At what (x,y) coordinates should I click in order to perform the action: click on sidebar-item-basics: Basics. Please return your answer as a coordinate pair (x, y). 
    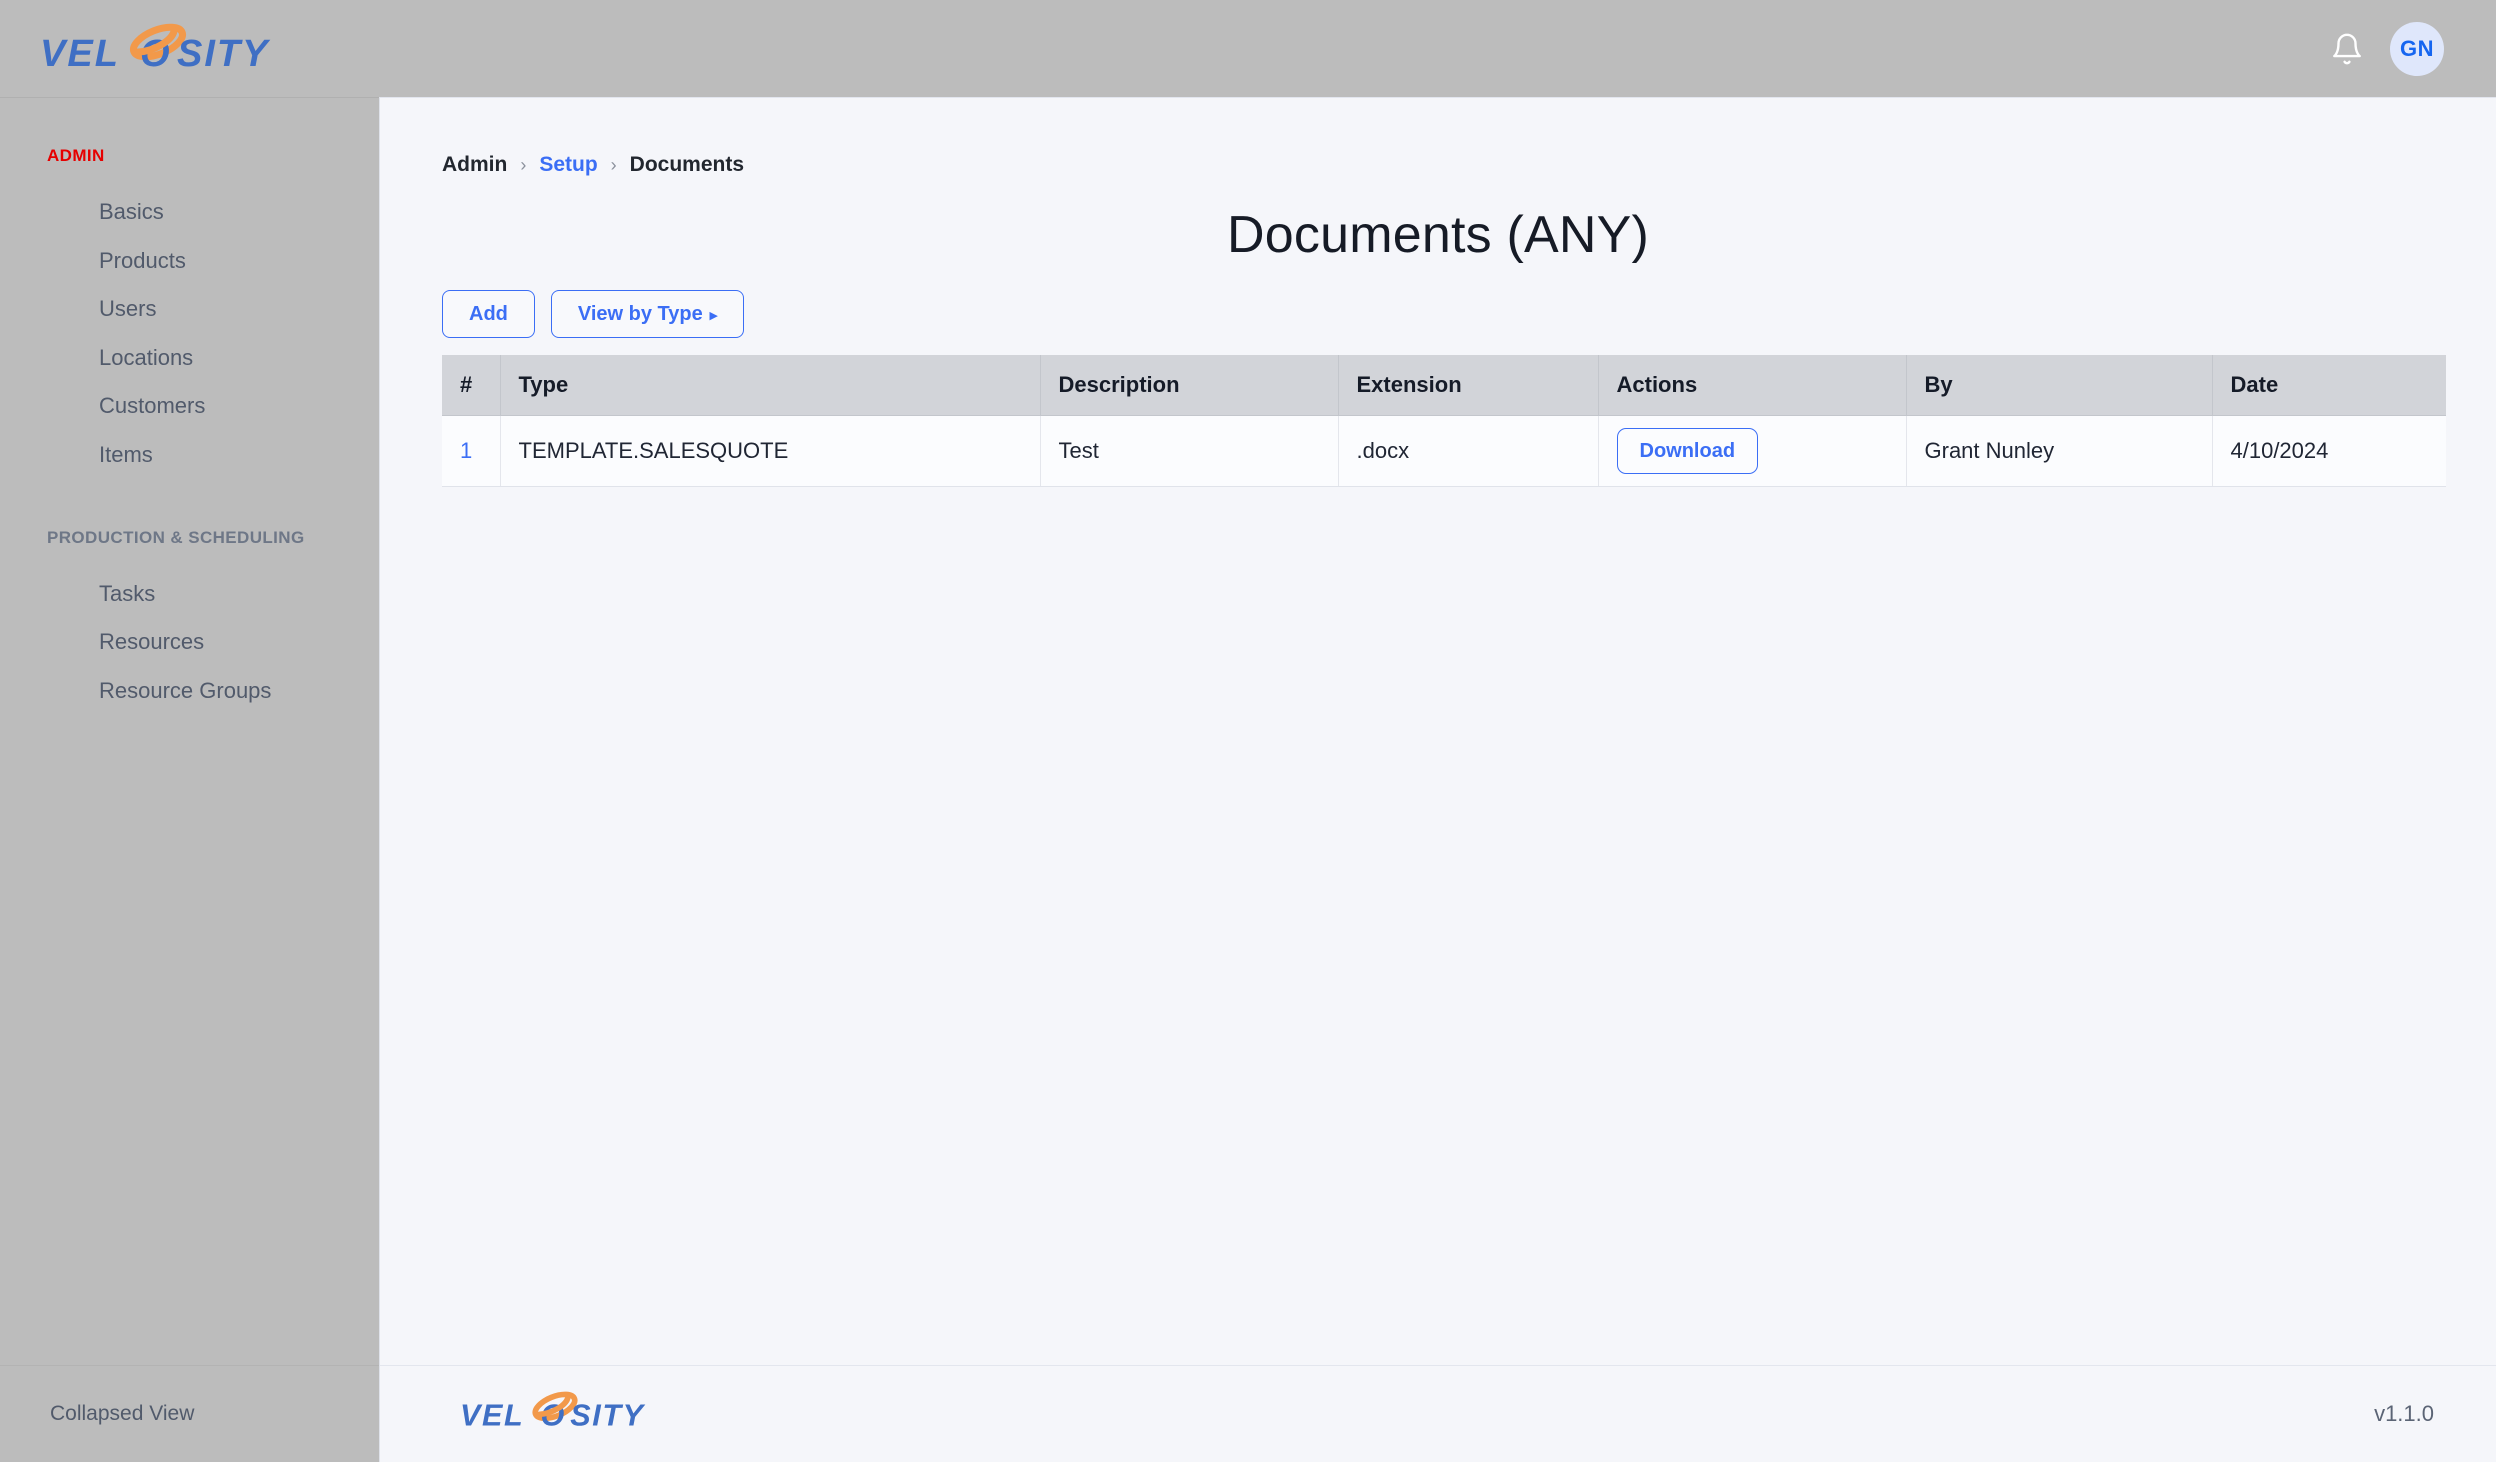
    Looking at the image, I should click on (189, 212).